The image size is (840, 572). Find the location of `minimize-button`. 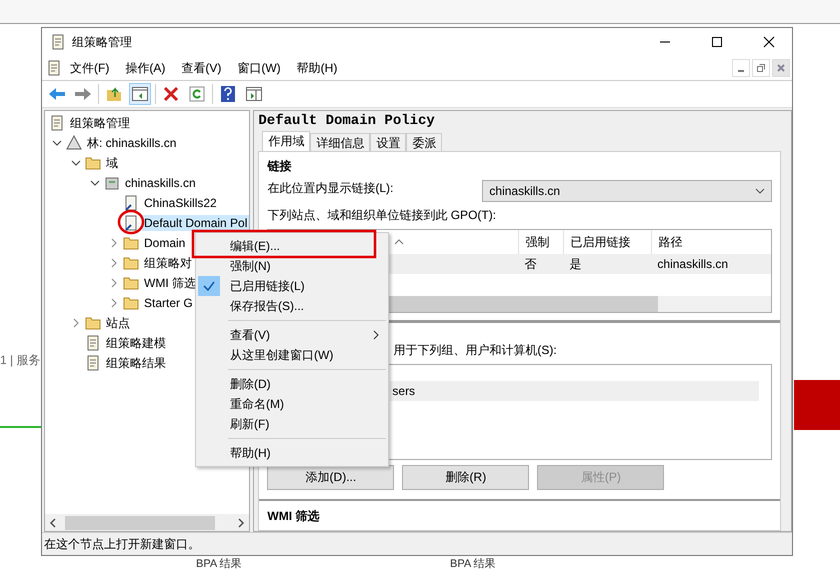

minimize-button is located at coordinates (741, 68).